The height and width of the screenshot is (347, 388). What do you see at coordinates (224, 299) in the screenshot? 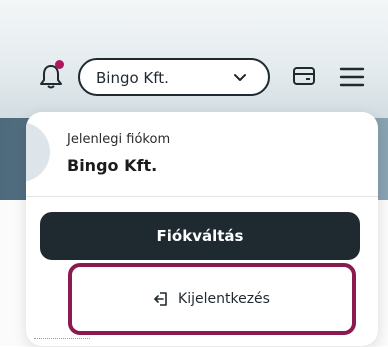
I see `logout-label: Kijelentkezés` at bounding box center [224, 299].